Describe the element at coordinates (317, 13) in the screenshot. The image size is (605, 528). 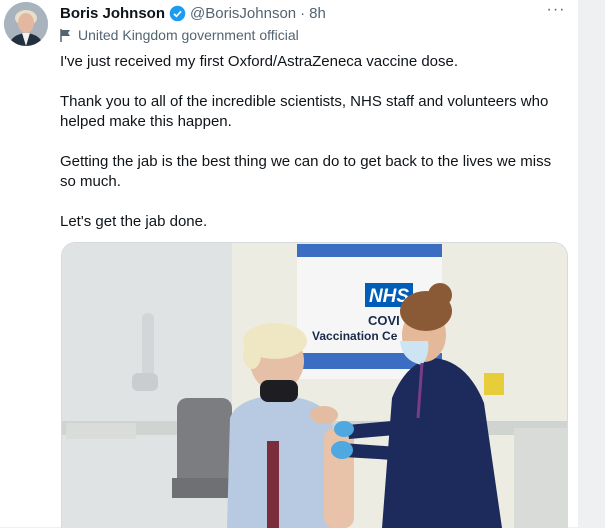
I see `timestamp: 8h` at that location.